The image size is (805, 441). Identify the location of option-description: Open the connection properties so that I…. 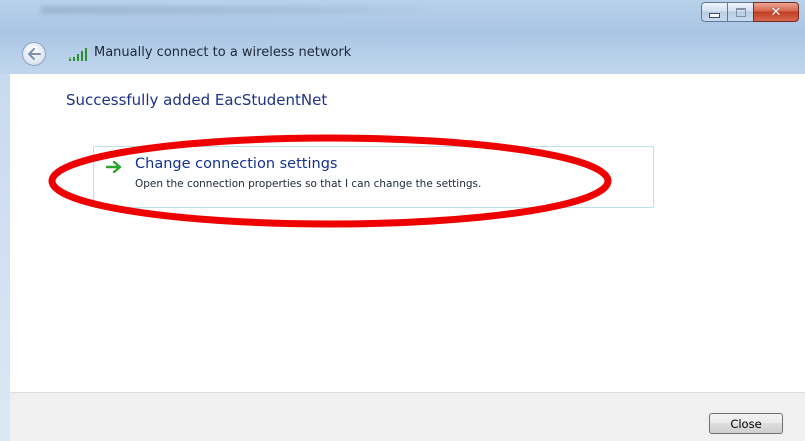
(308, 184).